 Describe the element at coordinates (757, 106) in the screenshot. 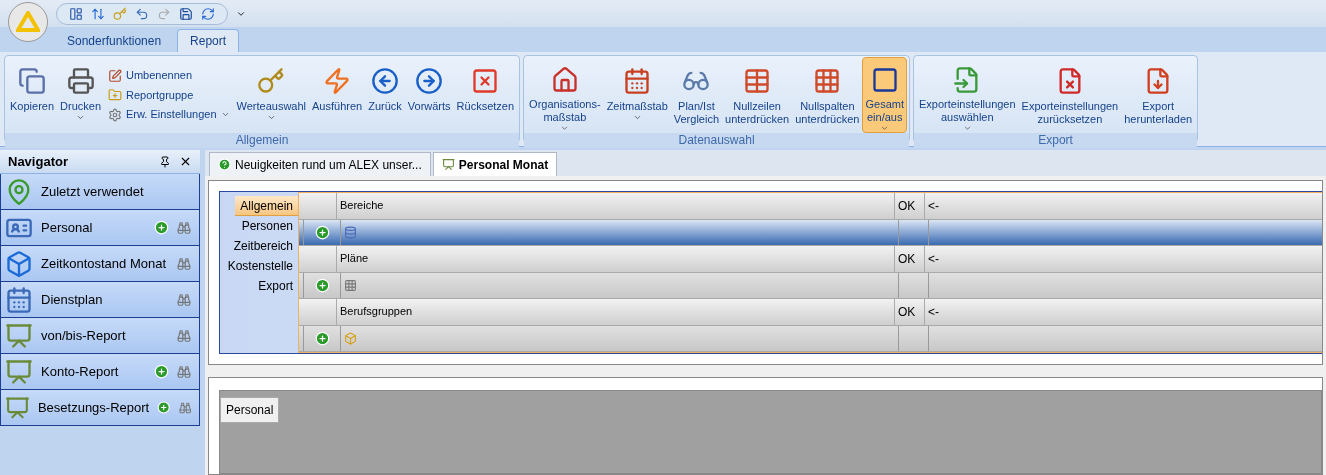

I see `button-label: Nullzeilen` at that location.